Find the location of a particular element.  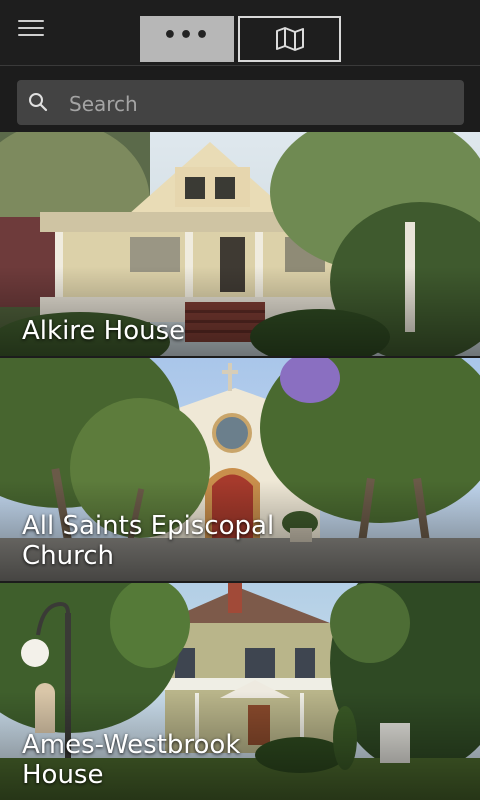

tab-list-view: ••• is located at coordinates (187, 39).